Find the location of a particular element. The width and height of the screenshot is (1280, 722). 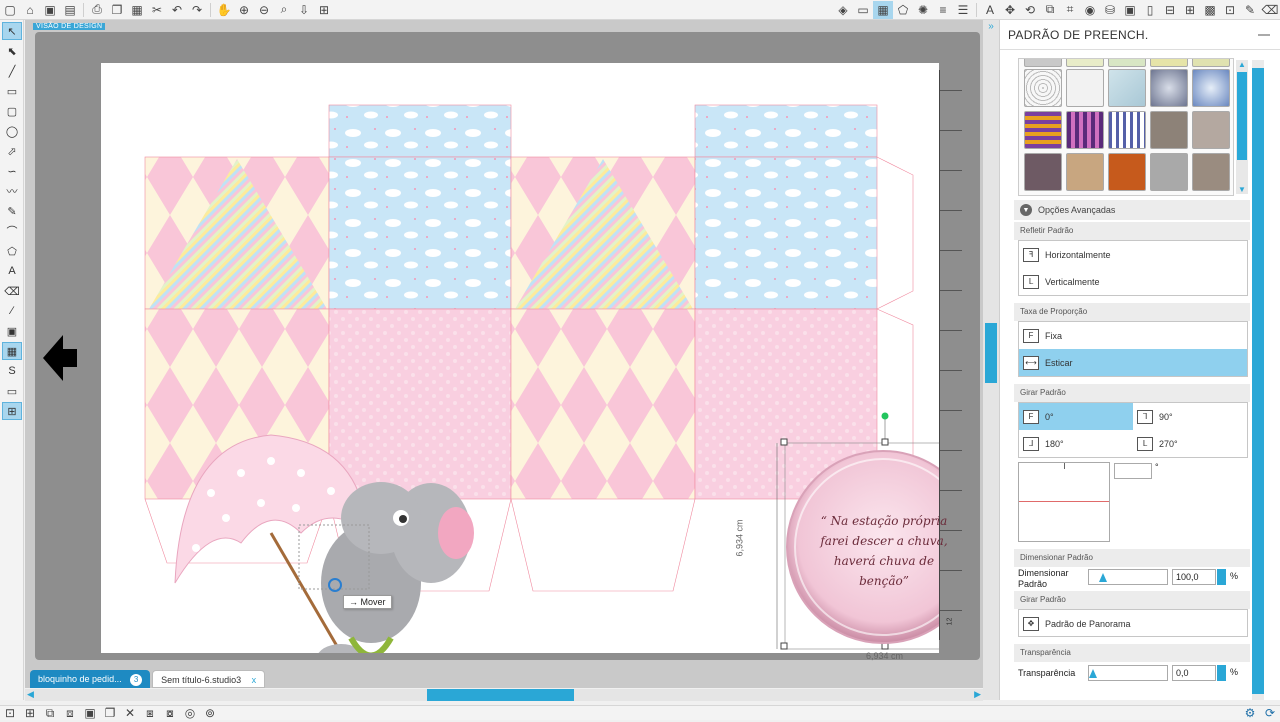

scale-slider is located at coordinates (1128, 577).